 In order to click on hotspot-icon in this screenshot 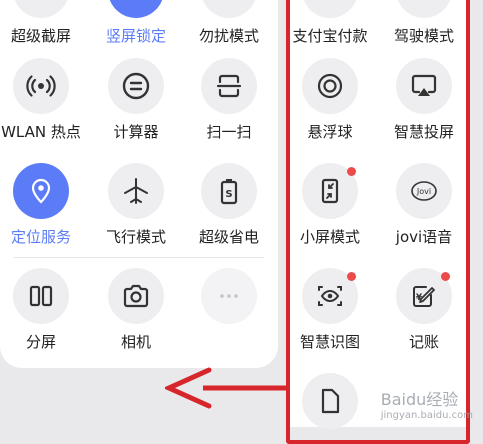, I will do `click(41, 86)`.